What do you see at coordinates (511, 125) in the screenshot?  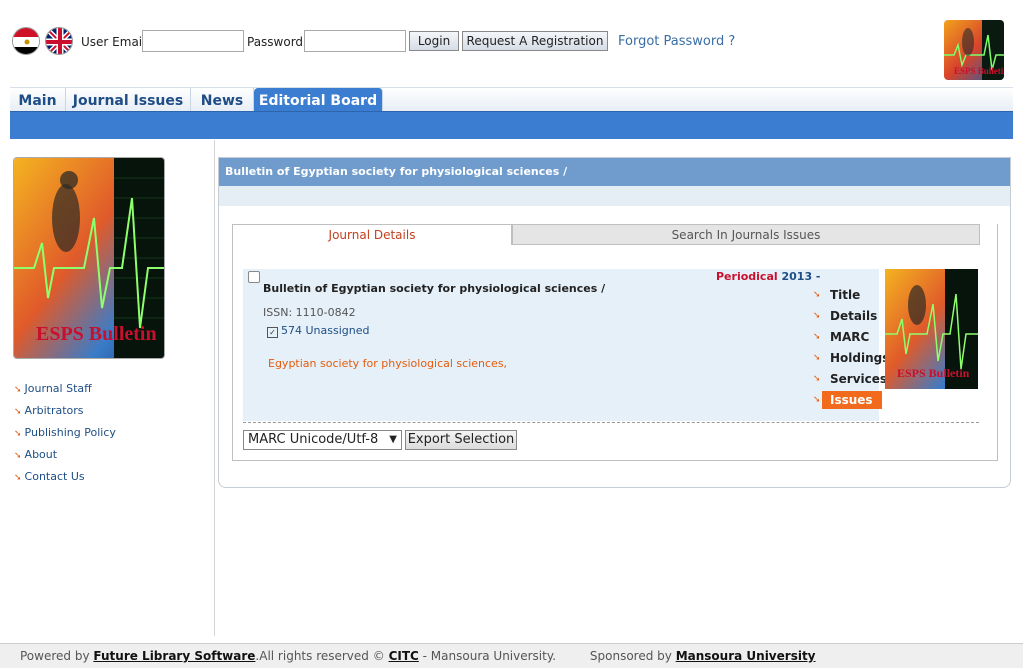 I see `nav-band` at bounding box center [511, 125].